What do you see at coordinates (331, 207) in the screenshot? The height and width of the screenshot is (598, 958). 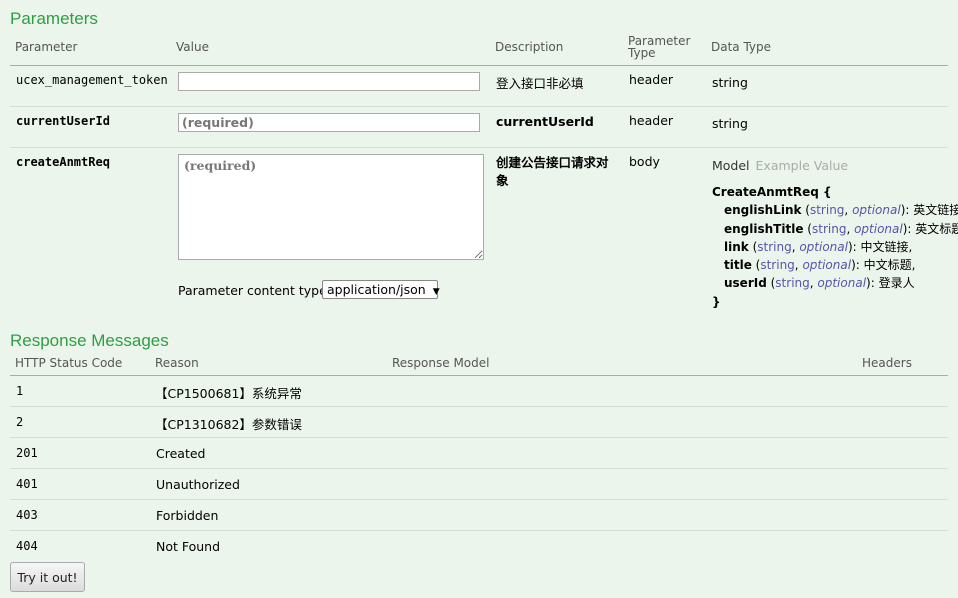 I see `create-anmt-req-textarea` at bounding box center [331, 207].